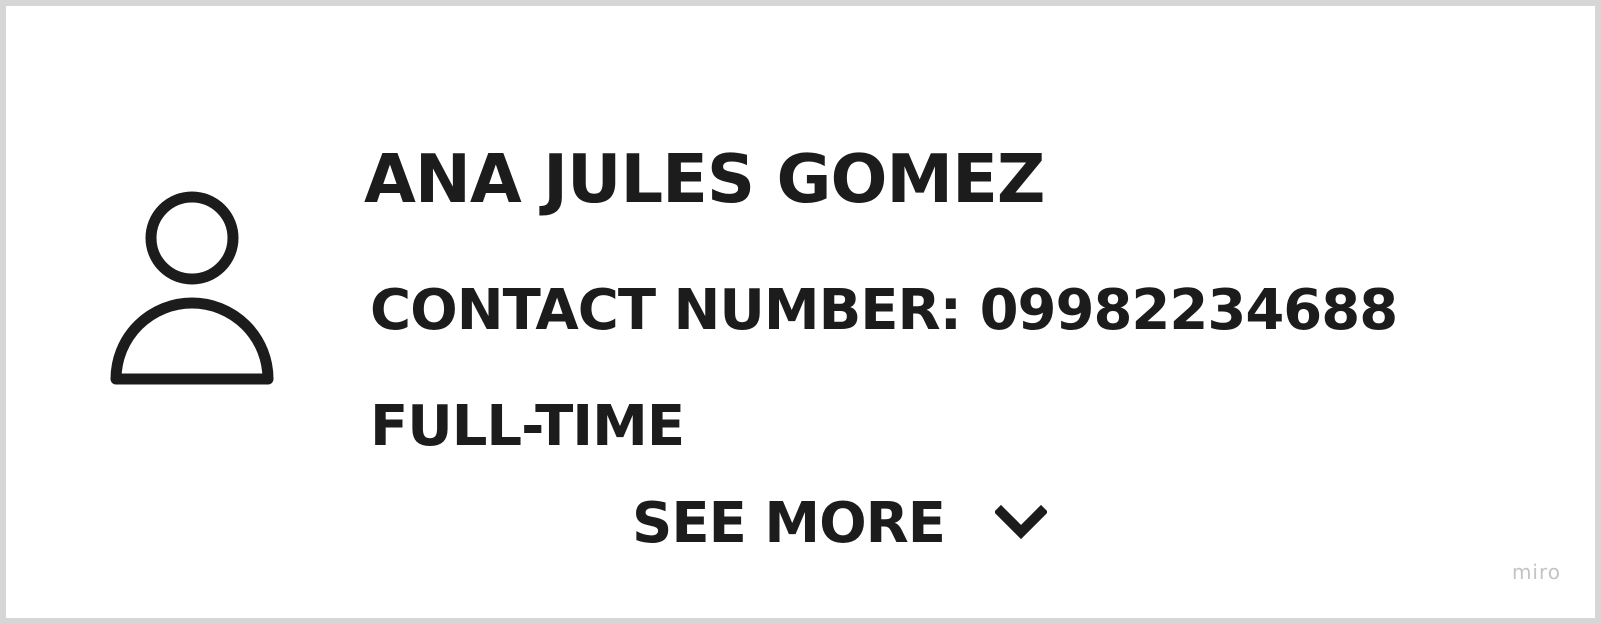 The height and width of the screenshot is (624, 1601). Describe the element at coordinates (704, 179) in the screenshot. I see `employee-name: ANA JULES GOMEZ` at that location.